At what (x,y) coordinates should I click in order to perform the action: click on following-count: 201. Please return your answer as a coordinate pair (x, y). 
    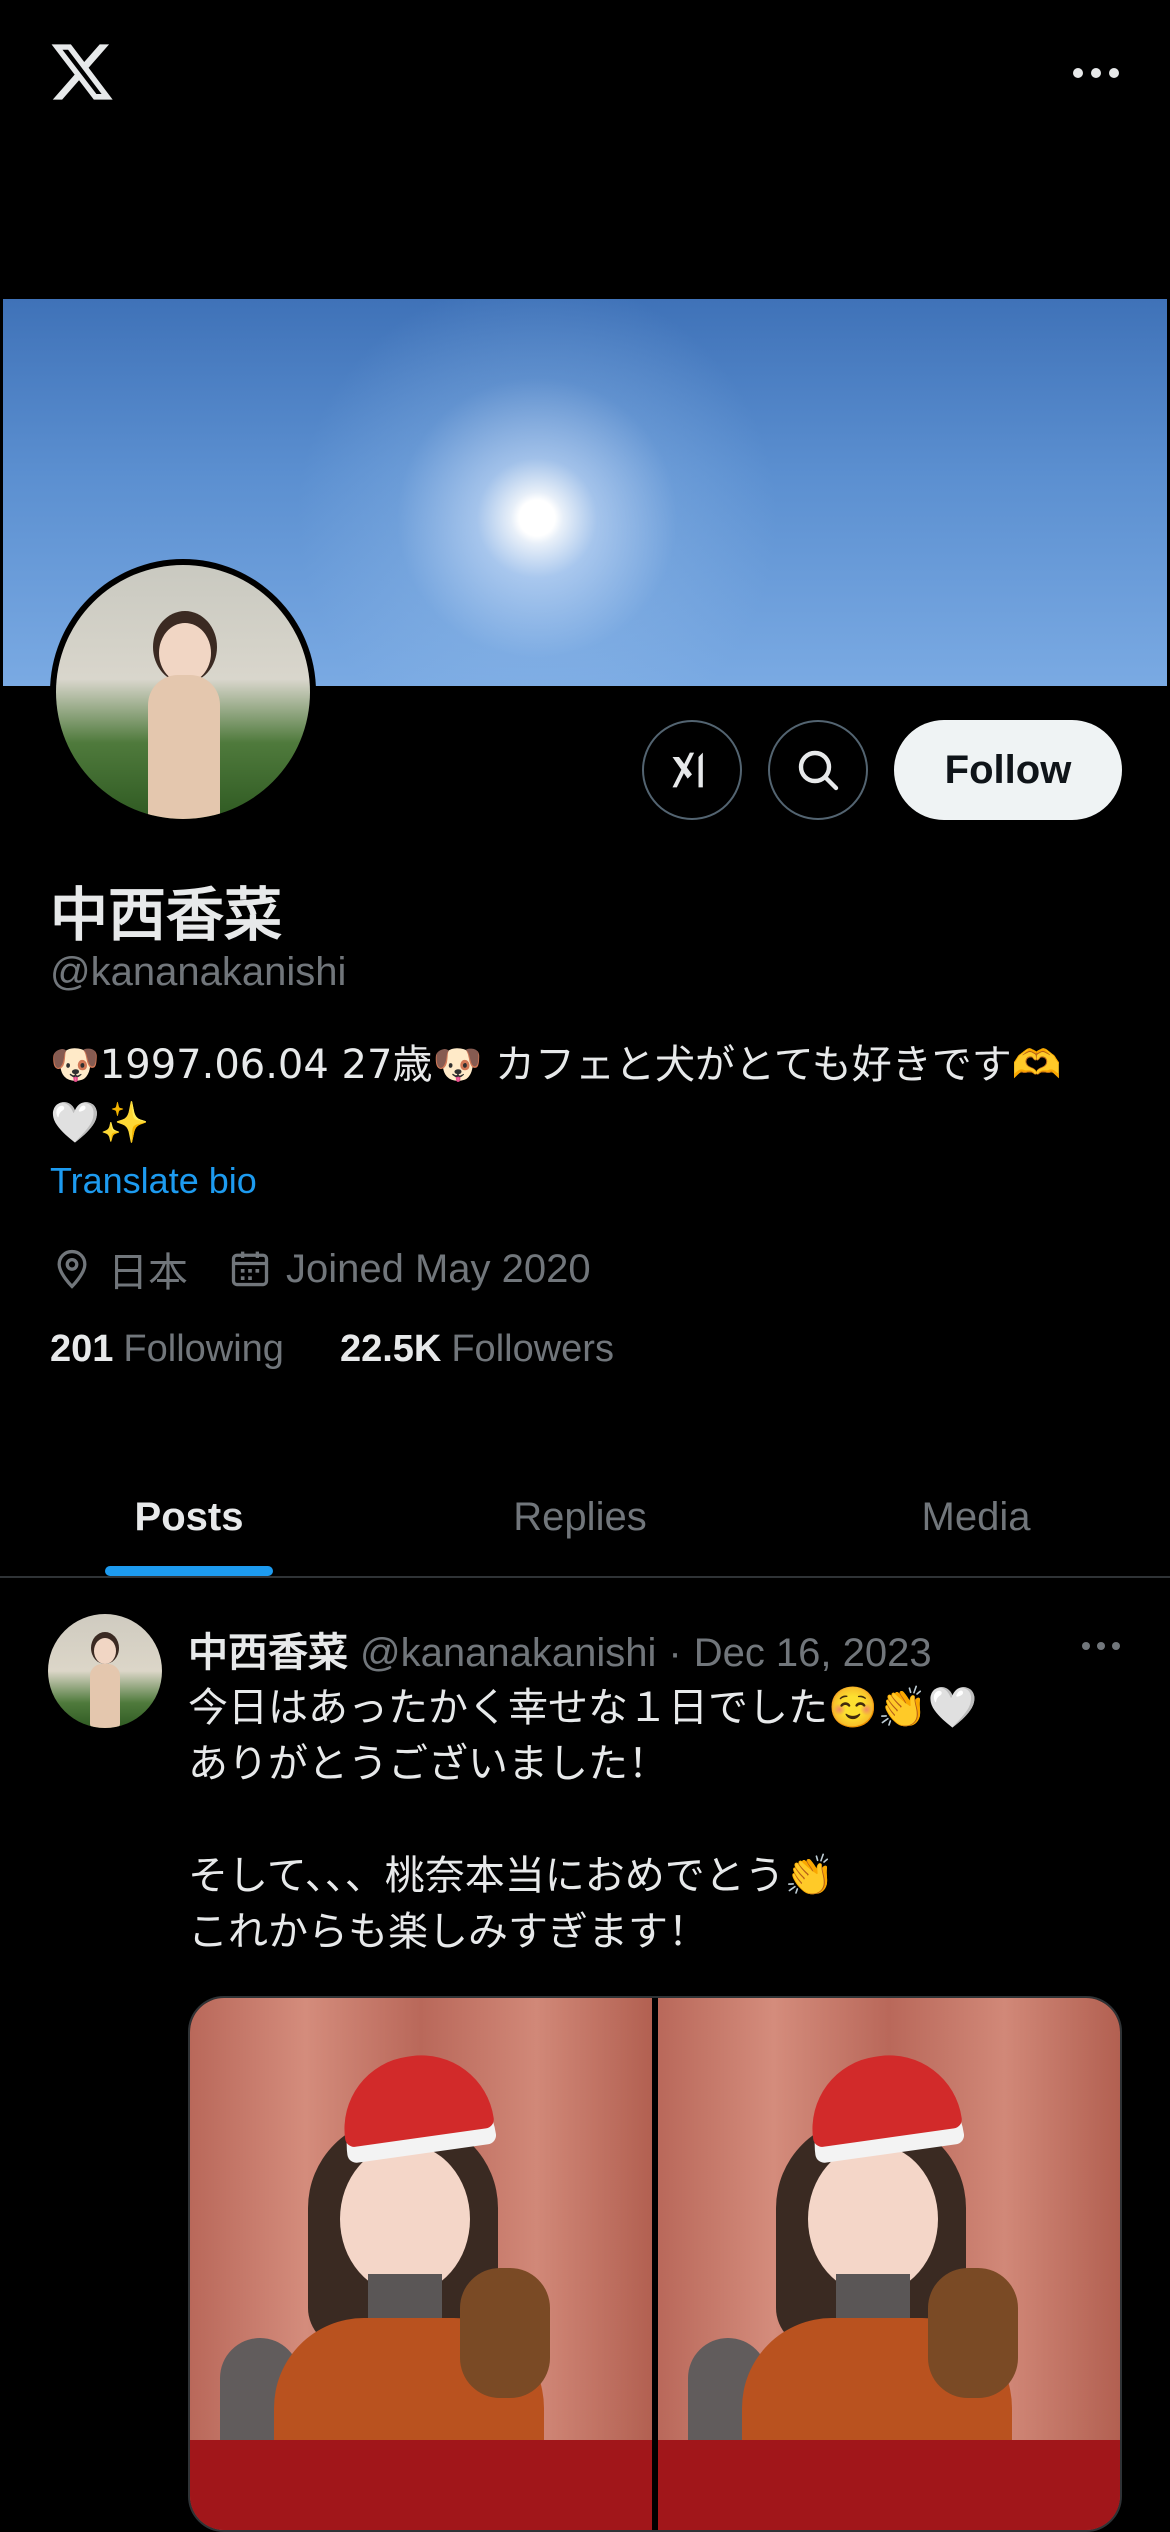
    Looking at the image, I should click on (82, 1349).